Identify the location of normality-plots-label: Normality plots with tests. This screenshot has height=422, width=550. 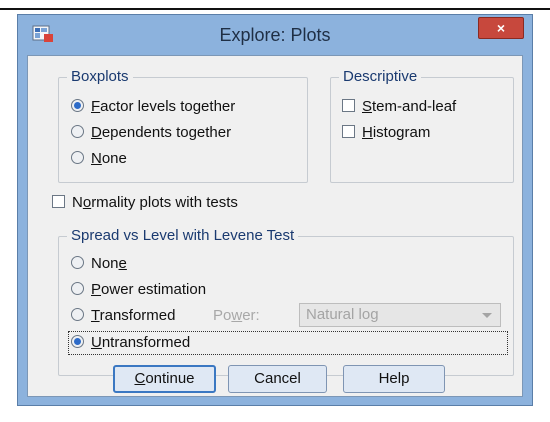
(155, 202).